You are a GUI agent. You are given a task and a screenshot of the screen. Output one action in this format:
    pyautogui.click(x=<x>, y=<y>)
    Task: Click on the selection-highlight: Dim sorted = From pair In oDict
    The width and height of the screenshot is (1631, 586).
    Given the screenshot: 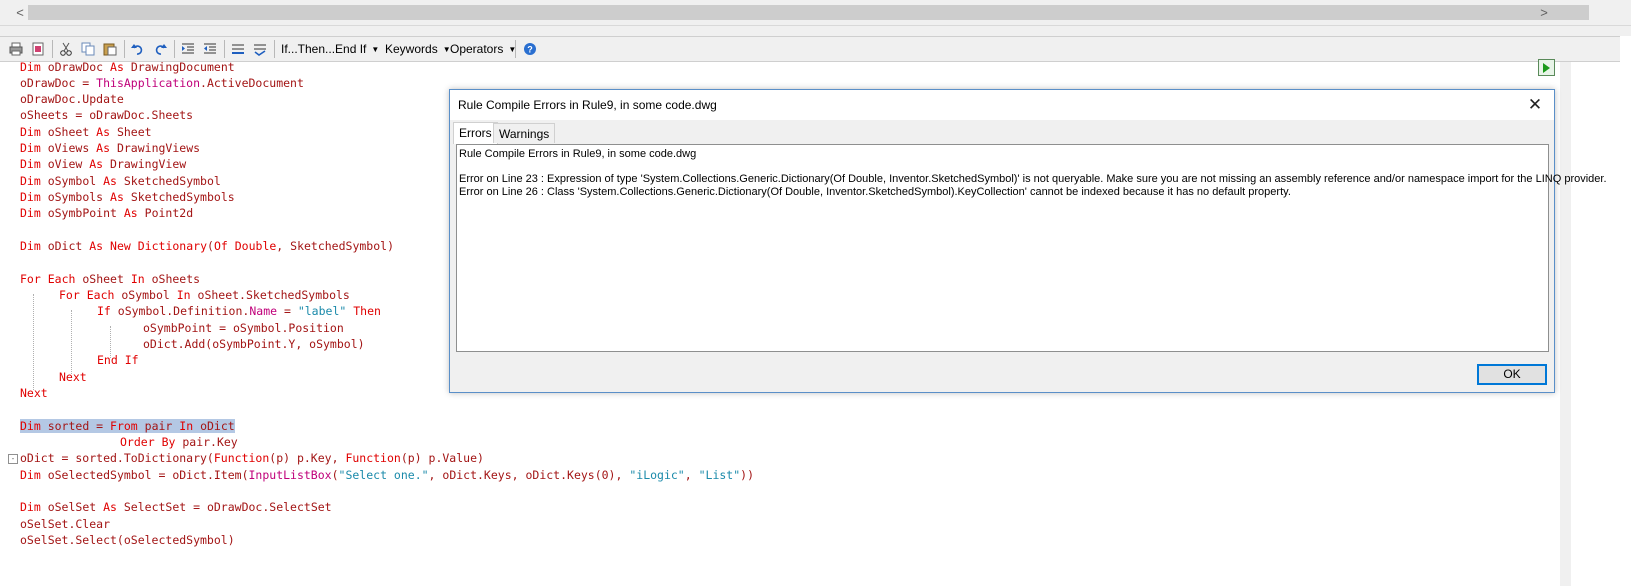 What is the action you would take?
    pyautogui.click(x=127, y=426)
    